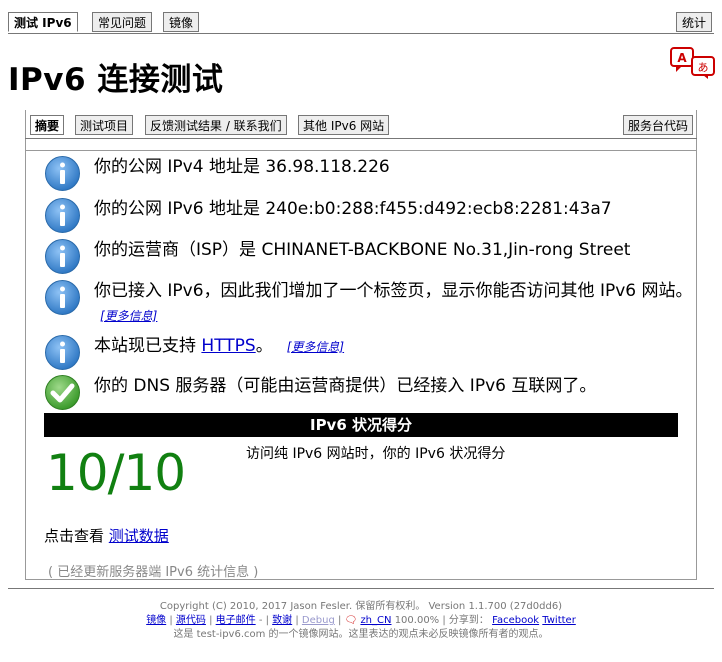 This screenshot has height=662, width=722. What do you see at coordinates (76, 536) in the screenshot?
I see `view-test-data-prefix: 点击查看` at bounding box center [76, 536].